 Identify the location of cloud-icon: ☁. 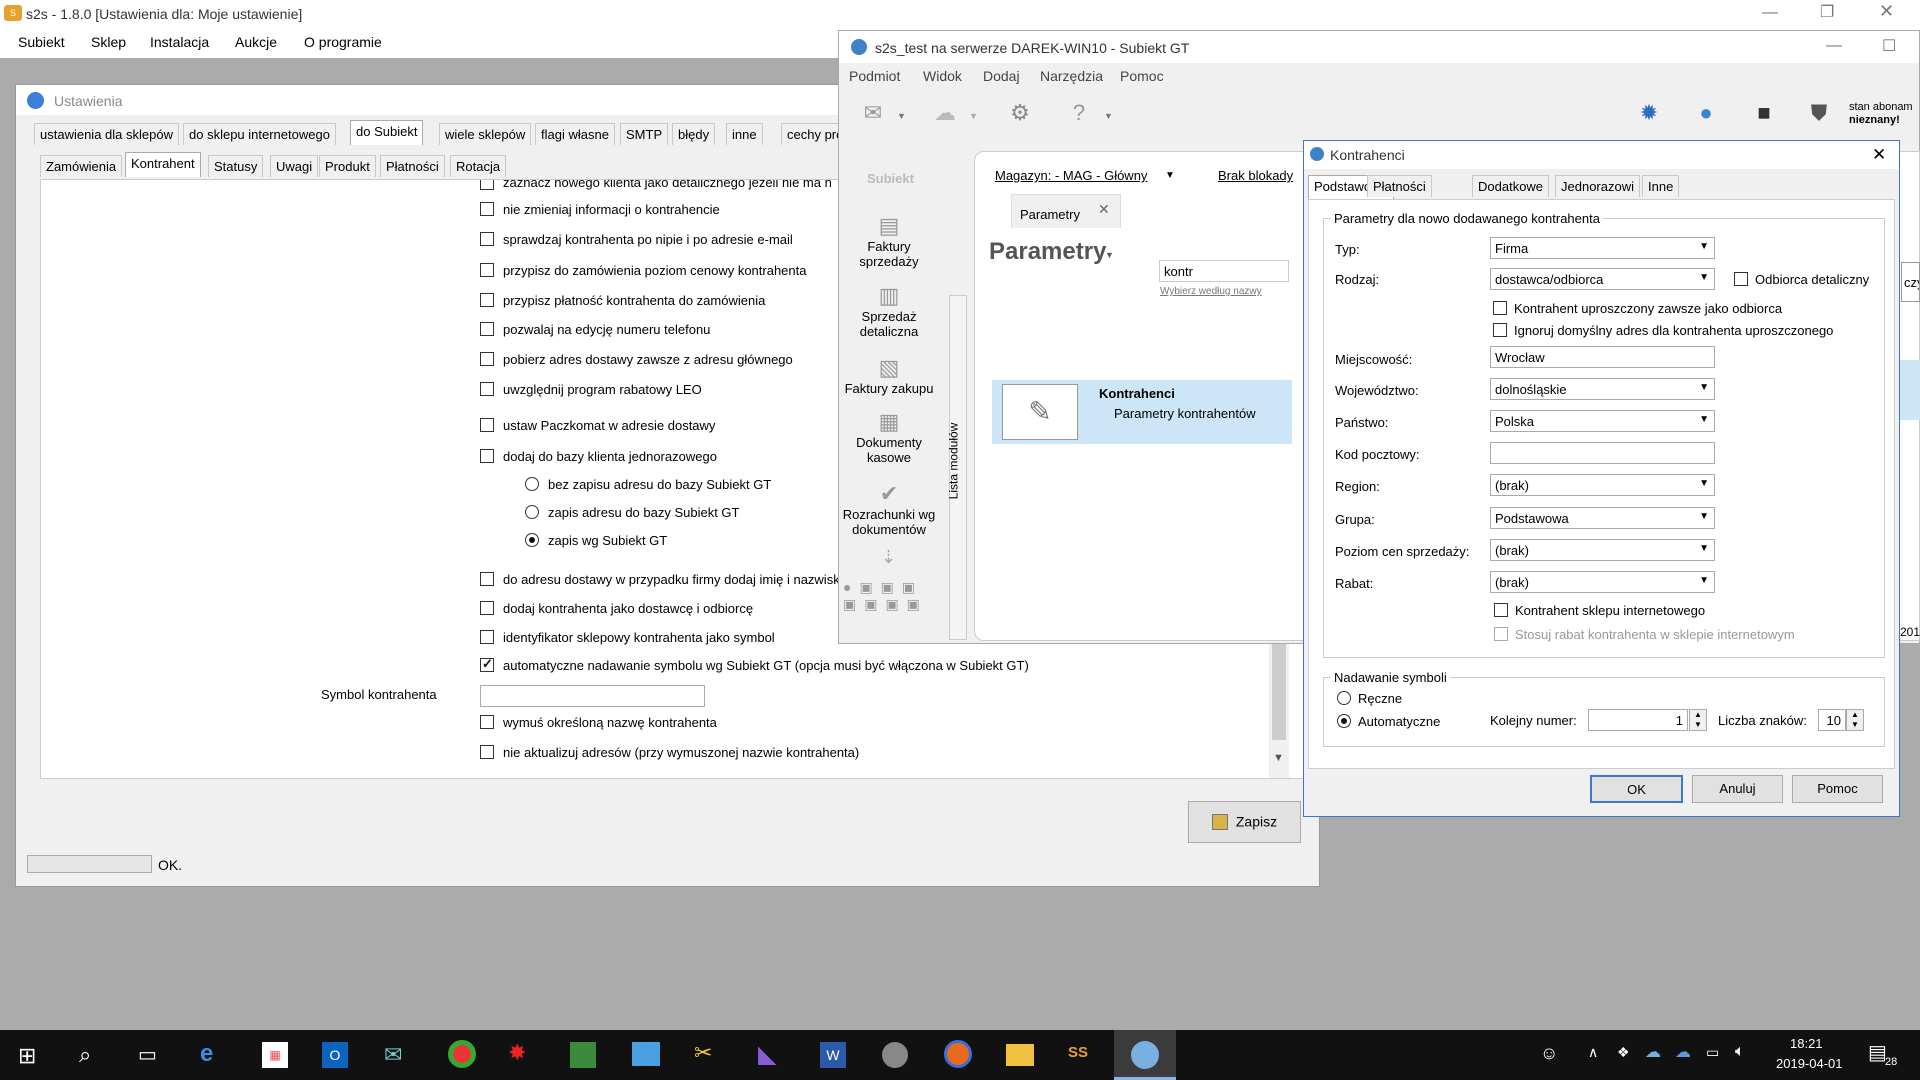
(945, 113).